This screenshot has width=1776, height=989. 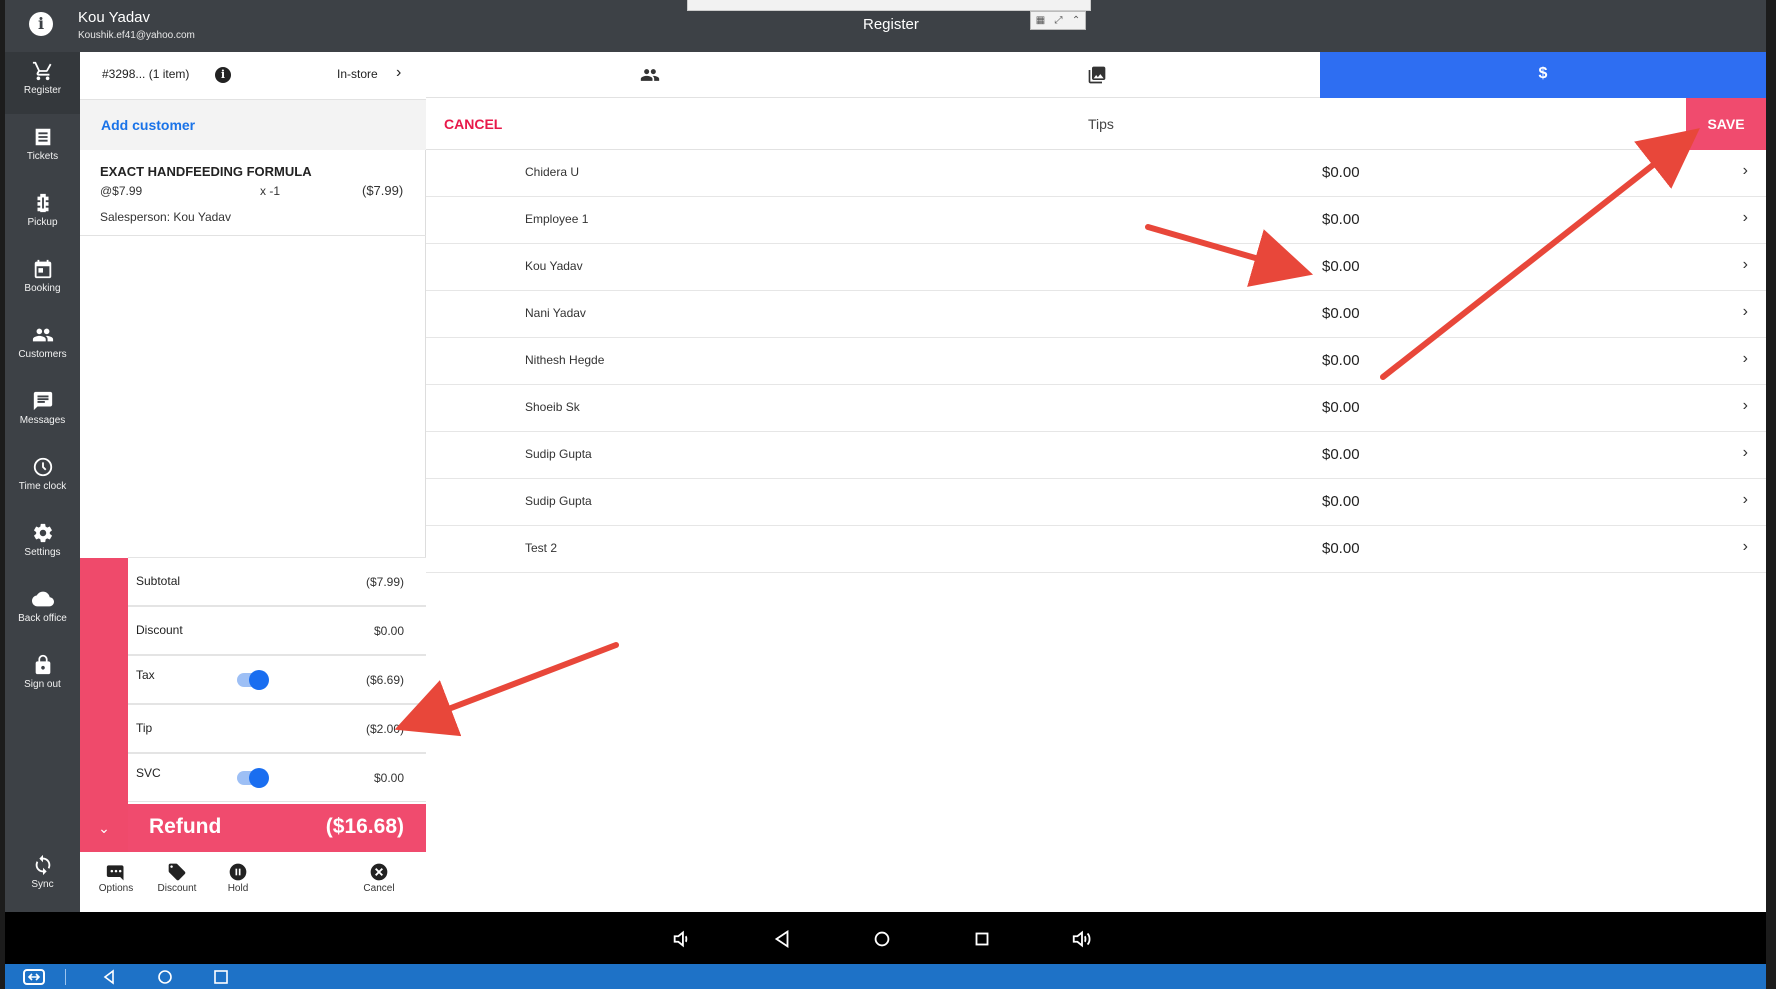 What do you see at coordinates (114, 17) in the screenshot?
I see `user-name: Kou Yadav` at bounding box center [114, 17].